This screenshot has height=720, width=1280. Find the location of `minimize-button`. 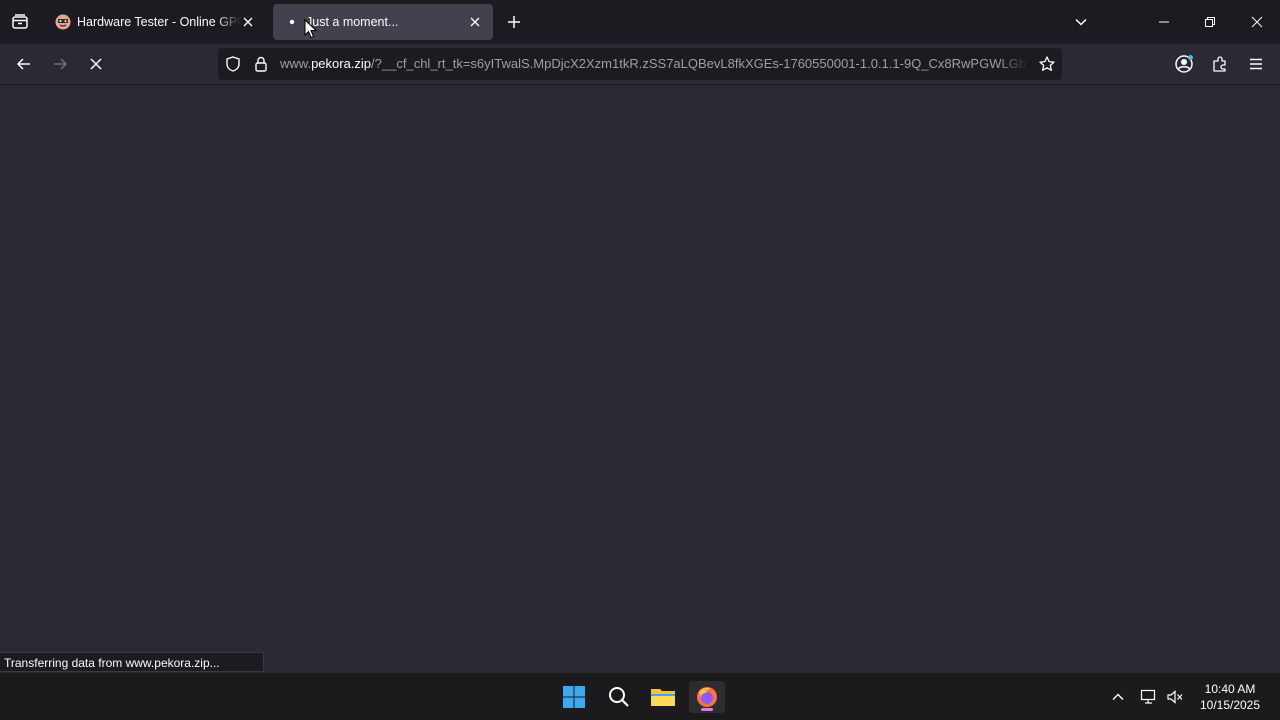

minimize-button is located at coordinates (1164, 22).